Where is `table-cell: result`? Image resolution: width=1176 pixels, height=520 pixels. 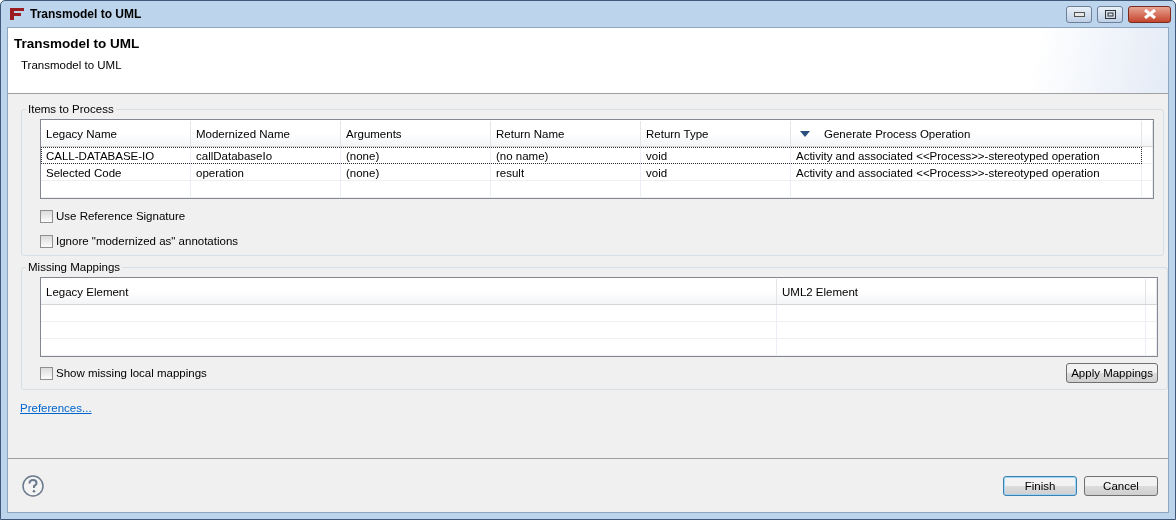
table-cell: result is located at coordinates (566, 172).